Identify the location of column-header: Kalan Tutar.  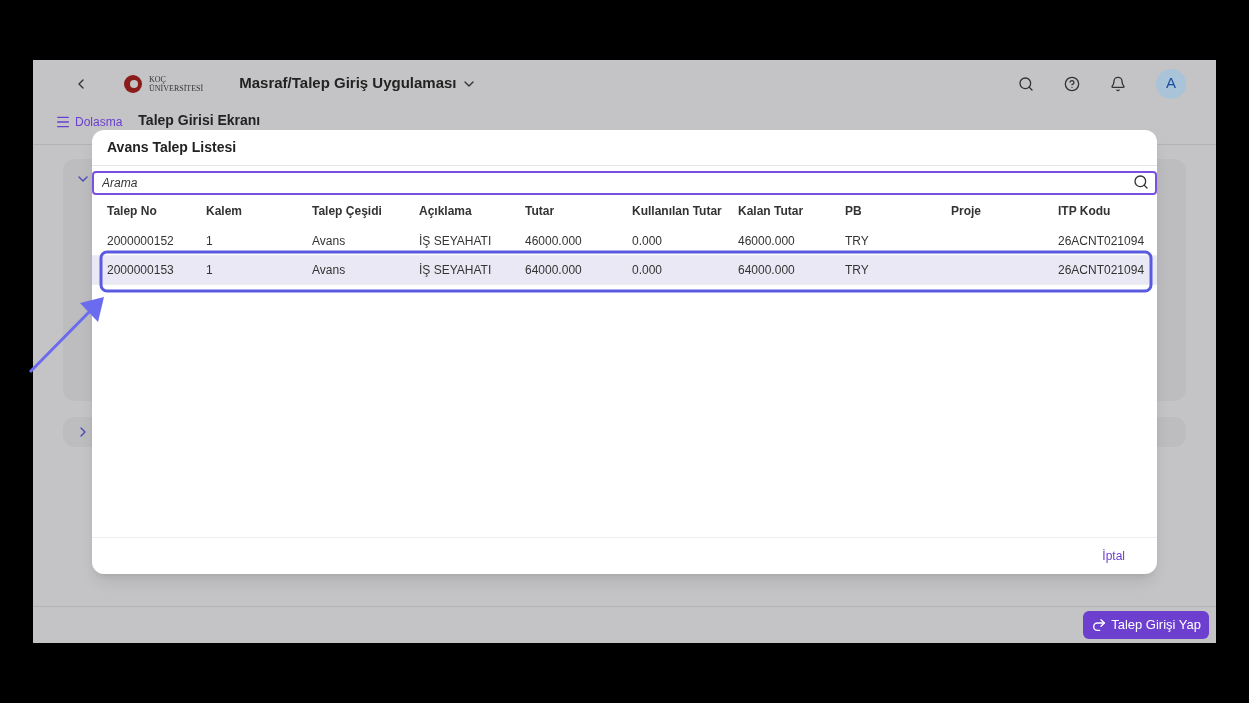
(771, 211).